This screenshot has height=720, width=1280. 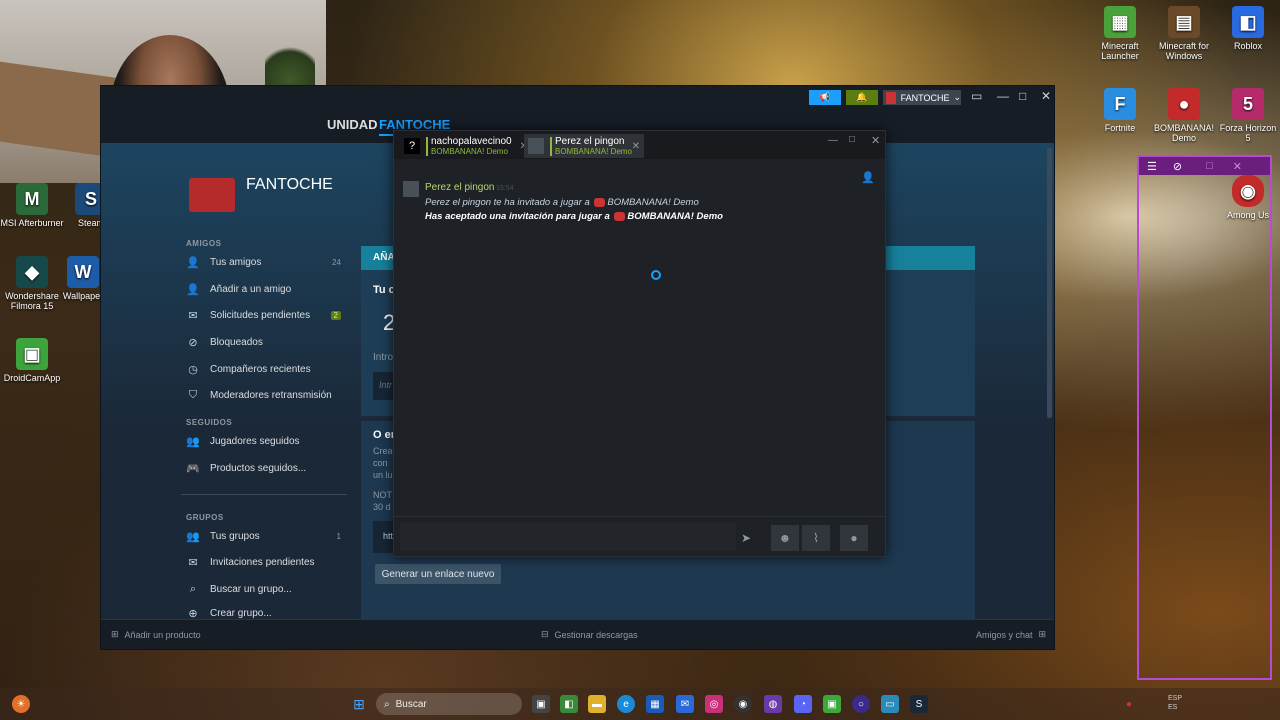 I want to click on emoticon-button: ☻, so click(x=785, y=538).